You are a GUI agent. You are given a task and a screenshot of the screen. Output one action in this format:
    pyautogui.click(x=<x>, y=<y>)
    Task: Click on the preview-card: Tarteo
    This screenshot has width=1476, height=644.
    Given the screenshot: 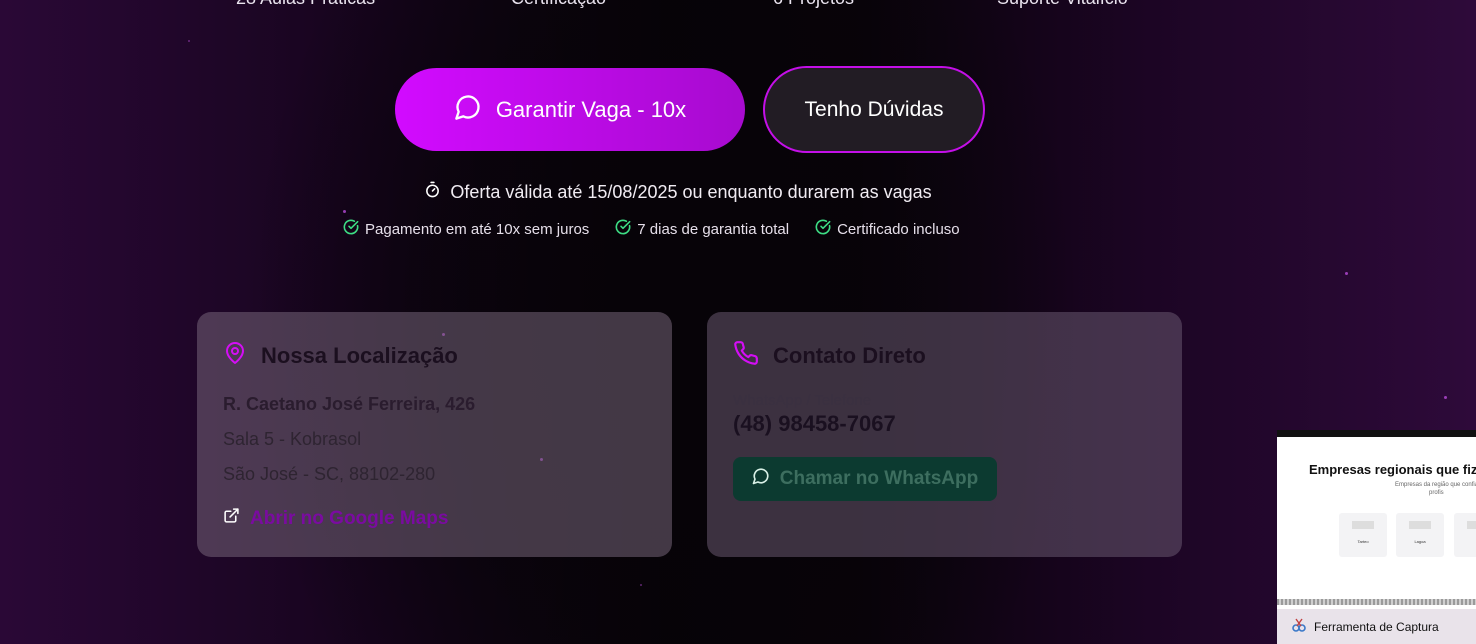 What is the action you would take?
    pyautogui.click(x=1363, y=535)
    